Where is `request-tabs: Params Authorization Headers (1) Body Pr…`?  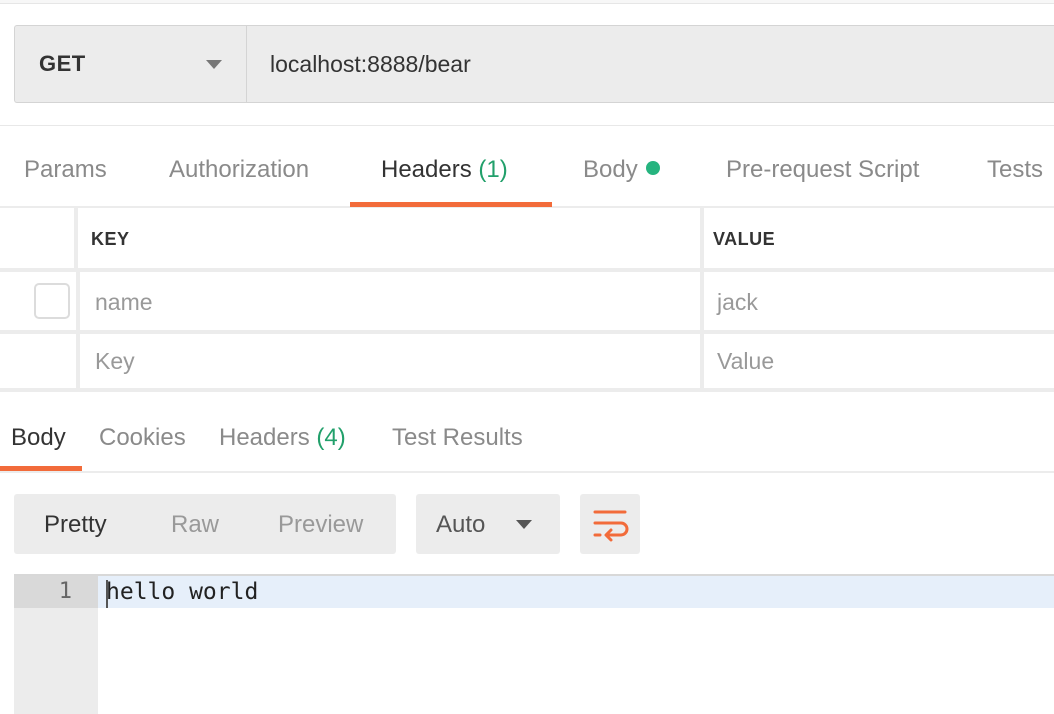 request-tabs: Params Authorization Headers (1) Body Pr… is located at coordinates (527, 167).